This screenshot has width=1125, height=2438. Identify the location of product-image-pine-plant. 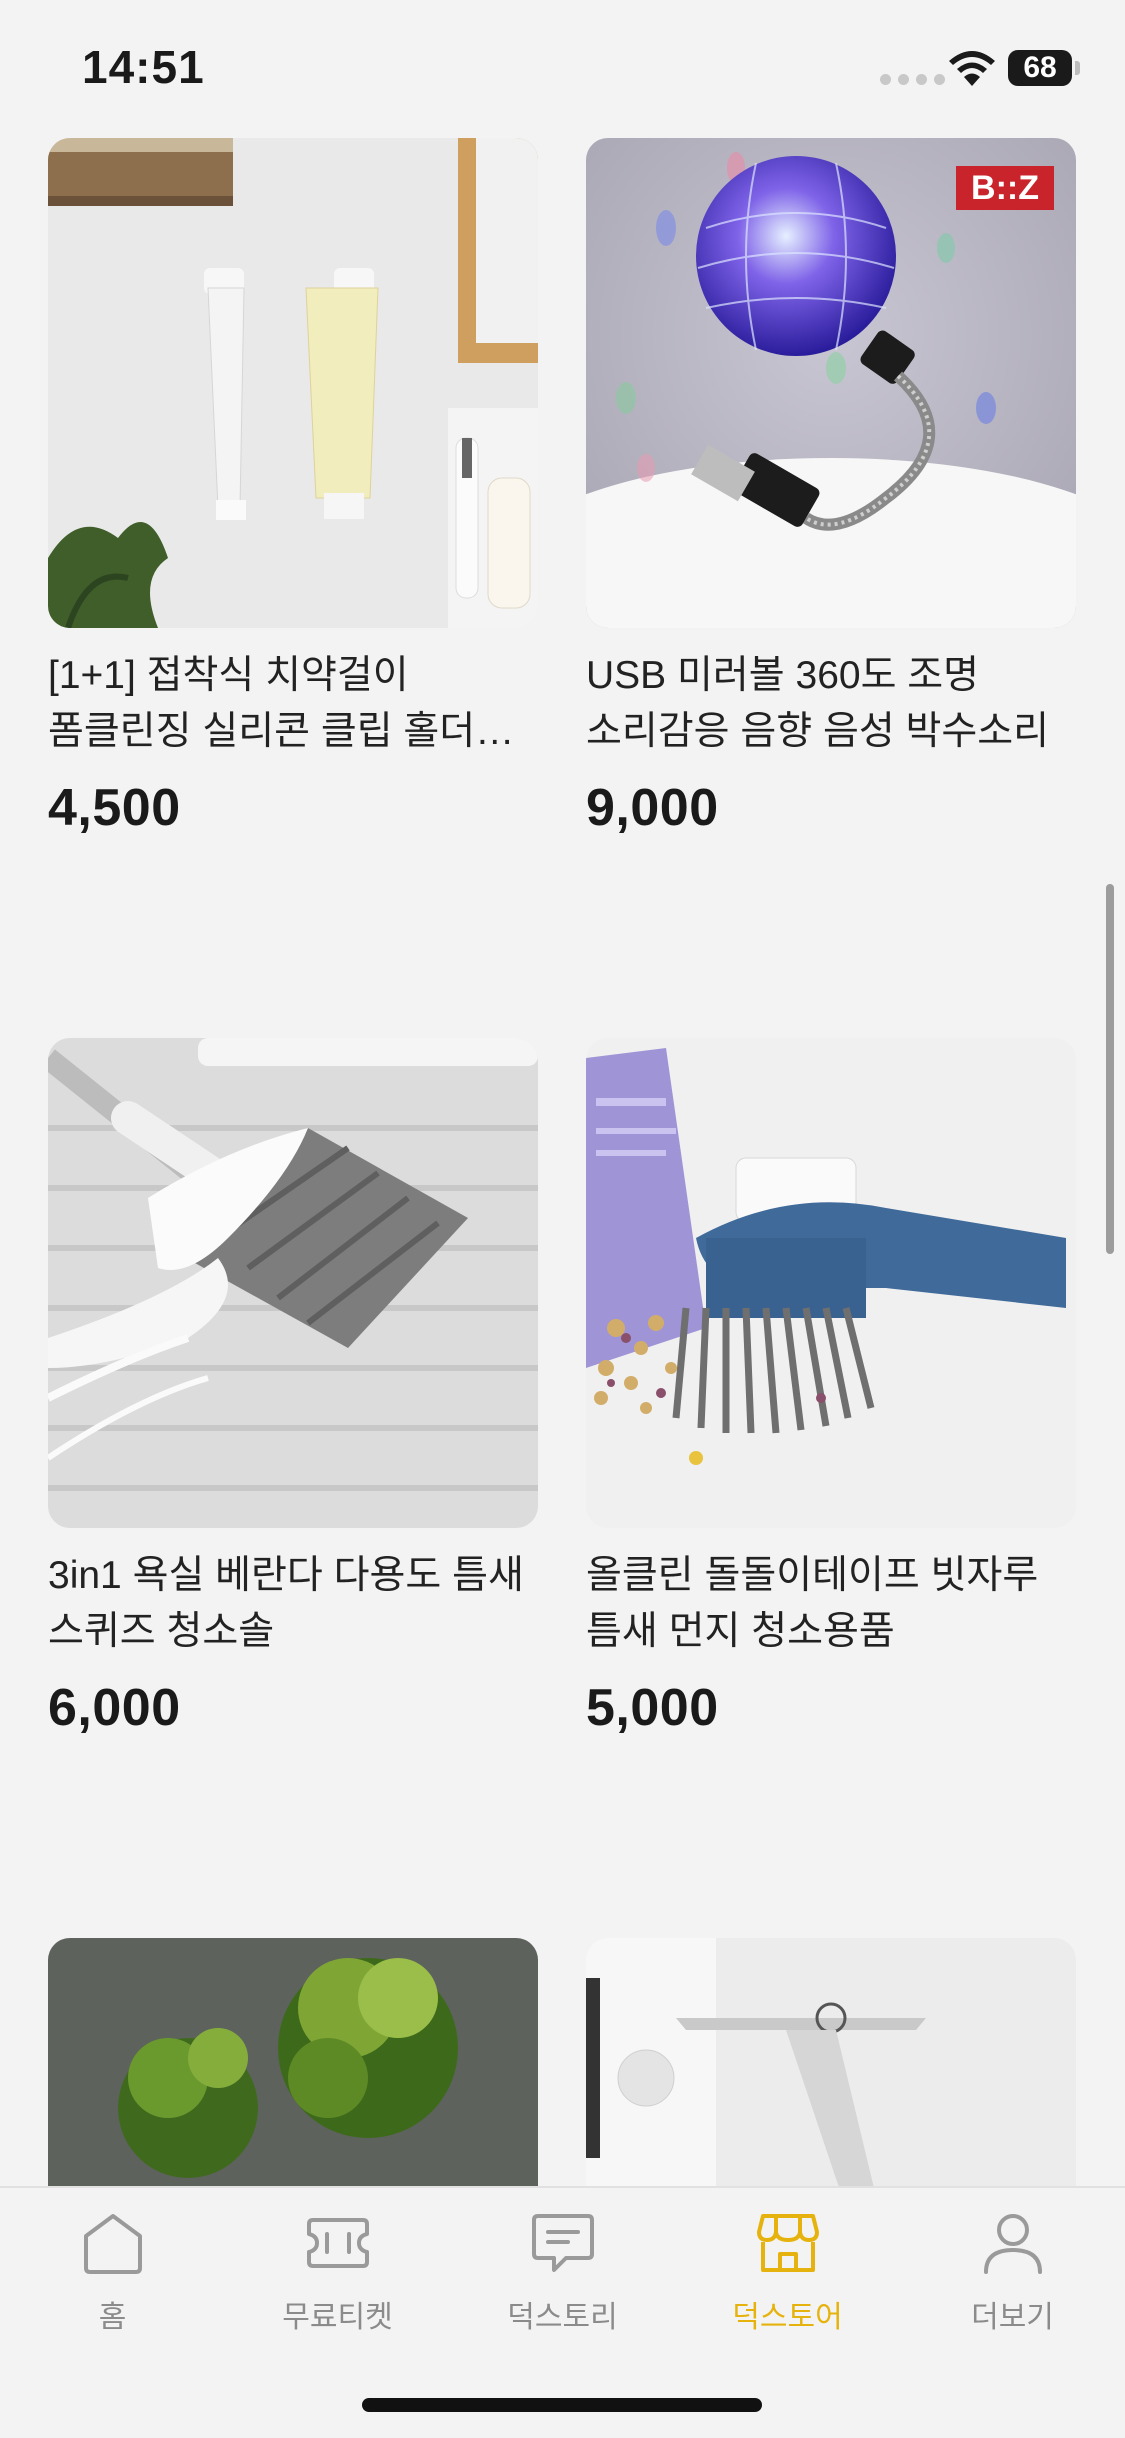
(293, 2062).